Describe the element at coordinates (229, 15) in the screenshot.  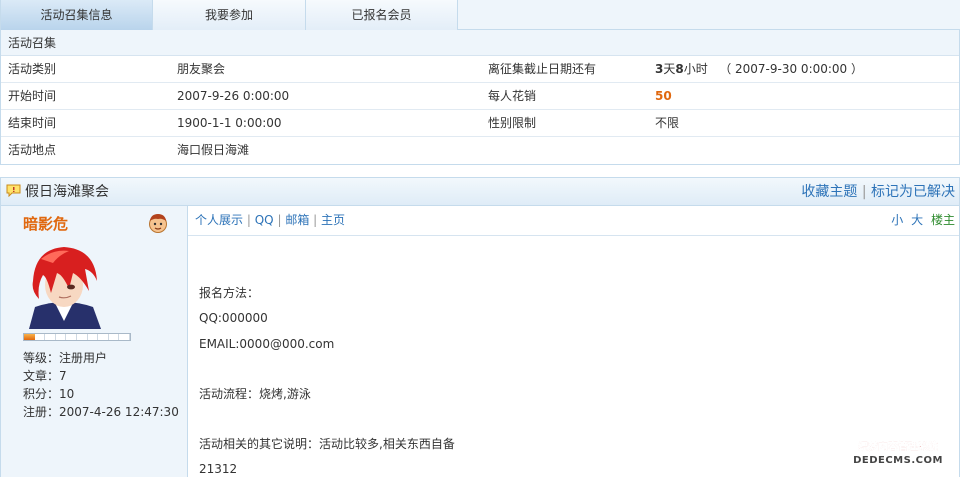
I see `tab-join: 我要参加` at that location.